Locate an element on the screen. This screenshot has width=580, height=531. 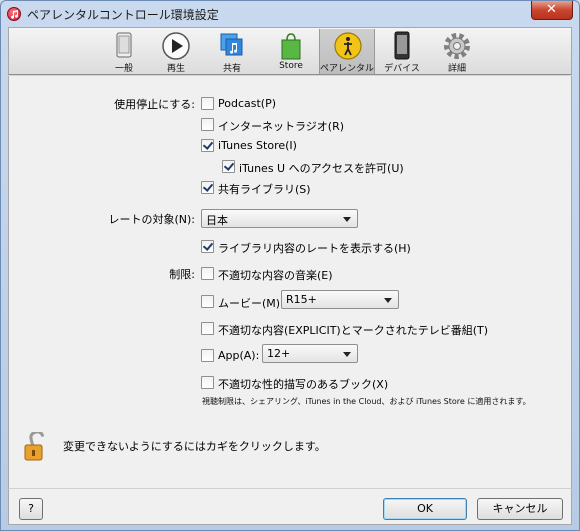
tab-playback: 再生 is located at coordinates (176, 51).